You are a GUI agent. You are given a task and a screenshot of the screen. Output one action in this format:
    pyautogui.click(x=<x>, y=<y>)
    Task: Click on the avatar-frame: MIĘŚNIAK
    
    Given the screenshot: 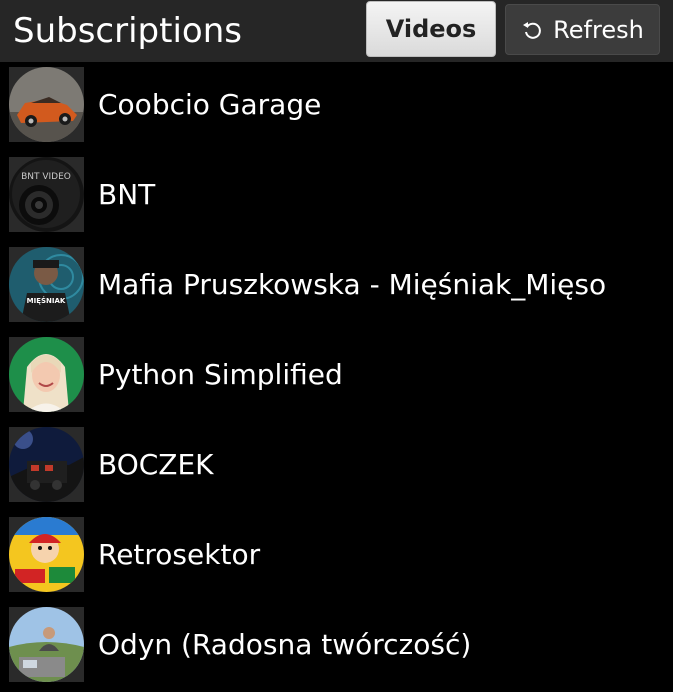 What is the action you would take?
    pyautogui.click(x=46, y=284)
    